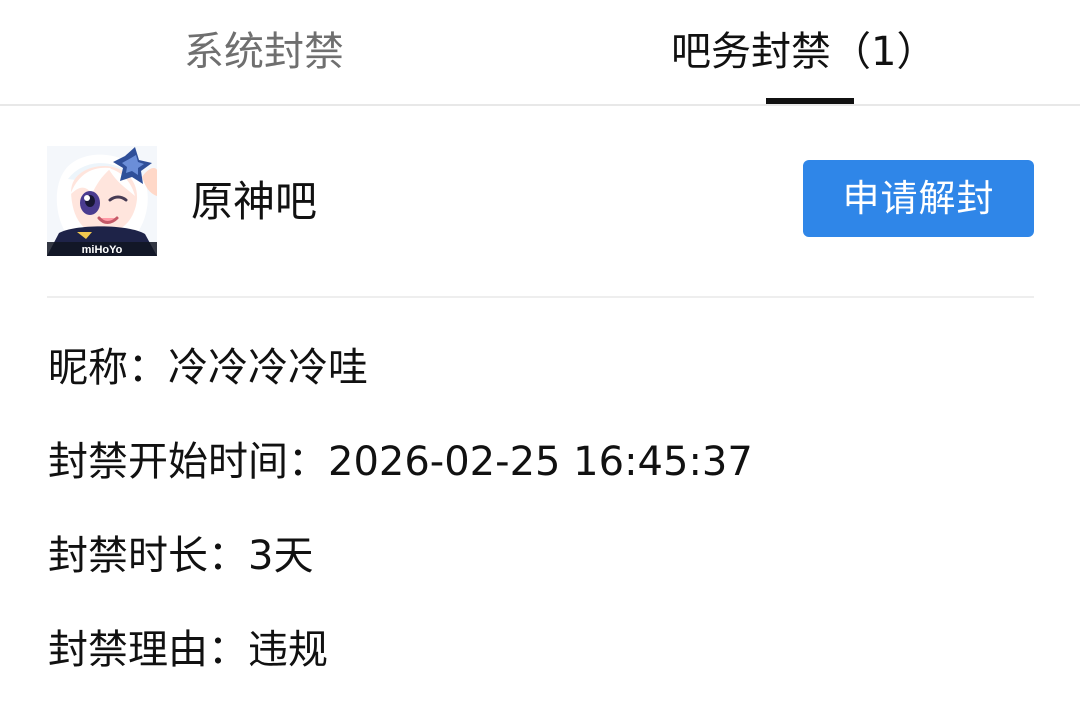  Describe the element at coordinates (148, 650) in the screenshot. I see `ban-reason-label: 封禁理由：` at that location.